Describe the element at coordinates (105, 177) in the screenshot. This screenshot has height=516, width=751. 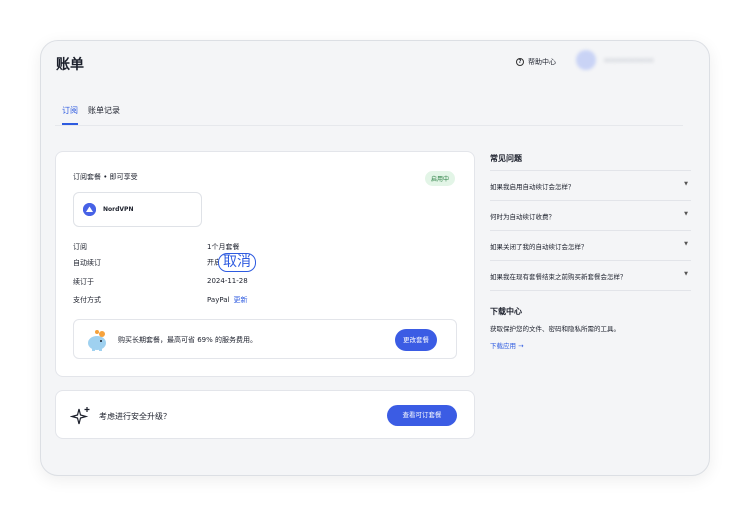
I see `subscription-header: 订阅套餐 • 即可享受` at that location.